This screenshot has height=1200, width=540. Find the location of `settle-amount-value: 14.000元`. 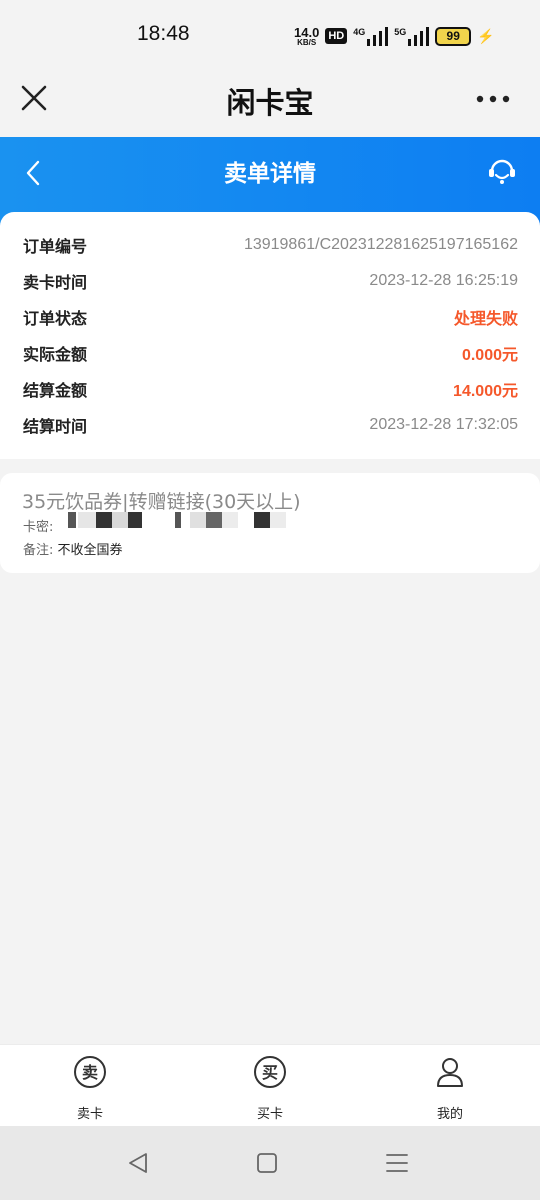

settle-amount-value: 14.000元 is located at coordinates (485, 391).